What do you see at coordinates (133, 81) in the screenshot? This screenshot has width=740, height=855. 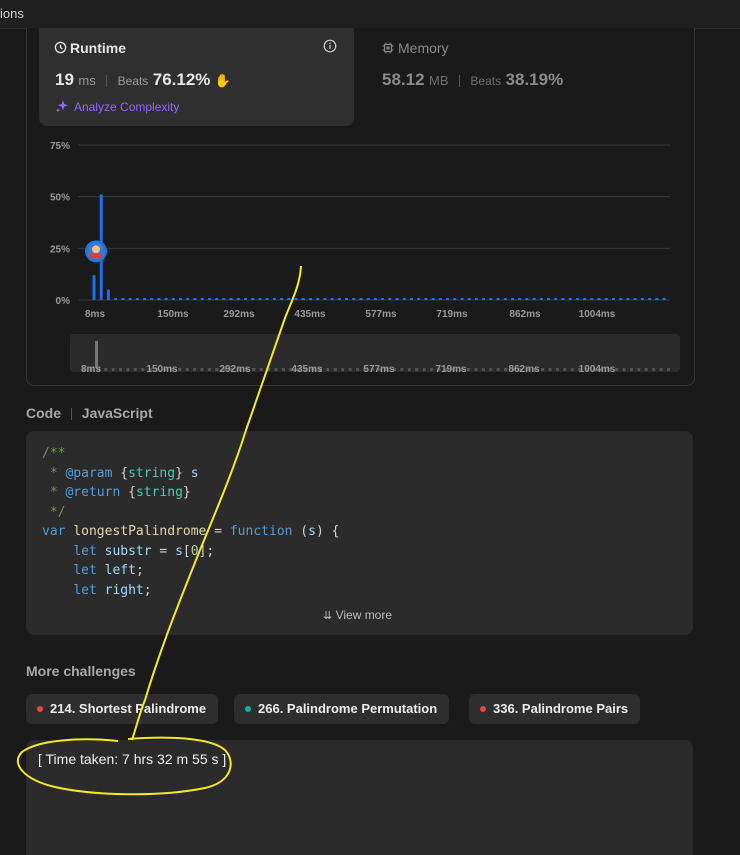 I see `runtime-beats-label: Beats` at bounding box center [133, 81].